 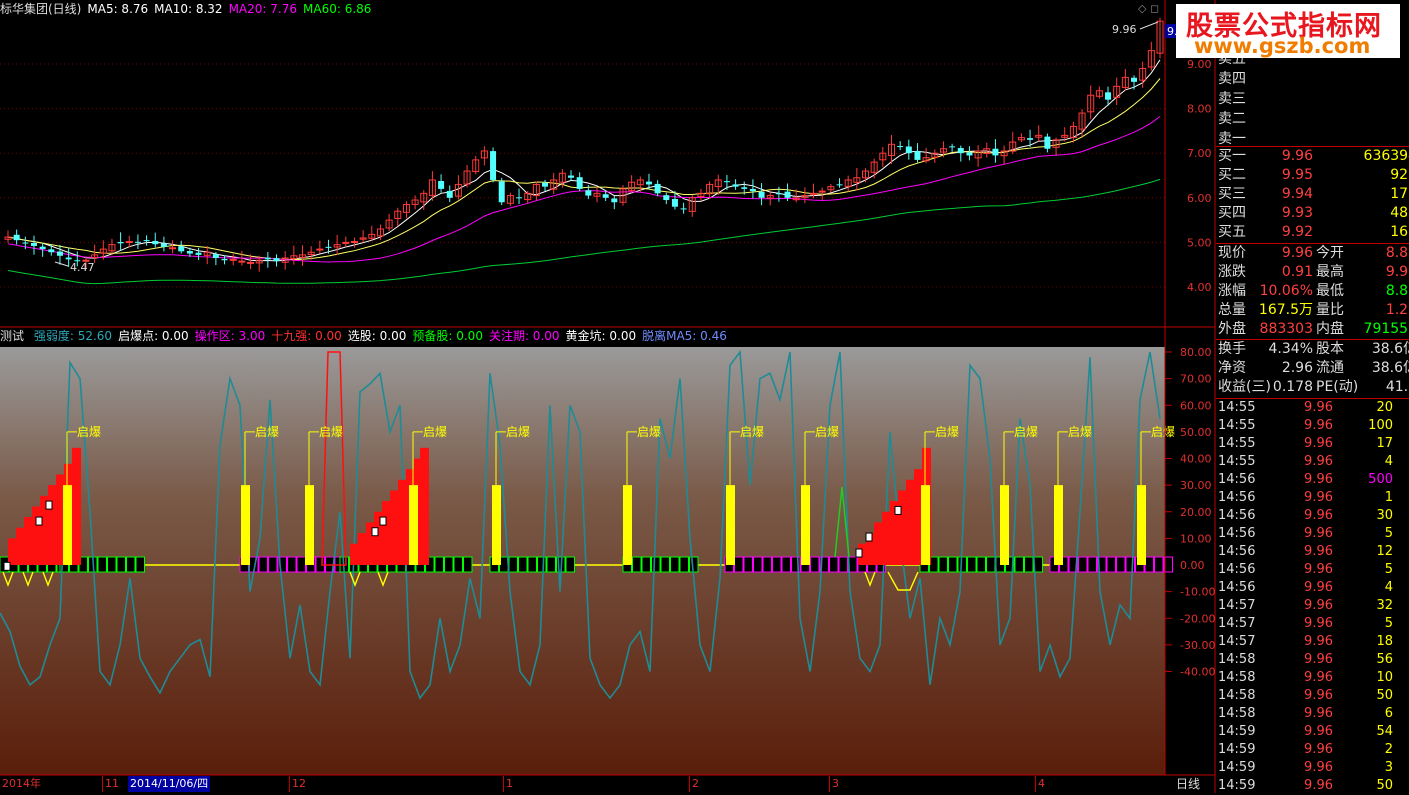 I want to click on indicator-value: 十九强: 0.00, so click(x=306, y=336).